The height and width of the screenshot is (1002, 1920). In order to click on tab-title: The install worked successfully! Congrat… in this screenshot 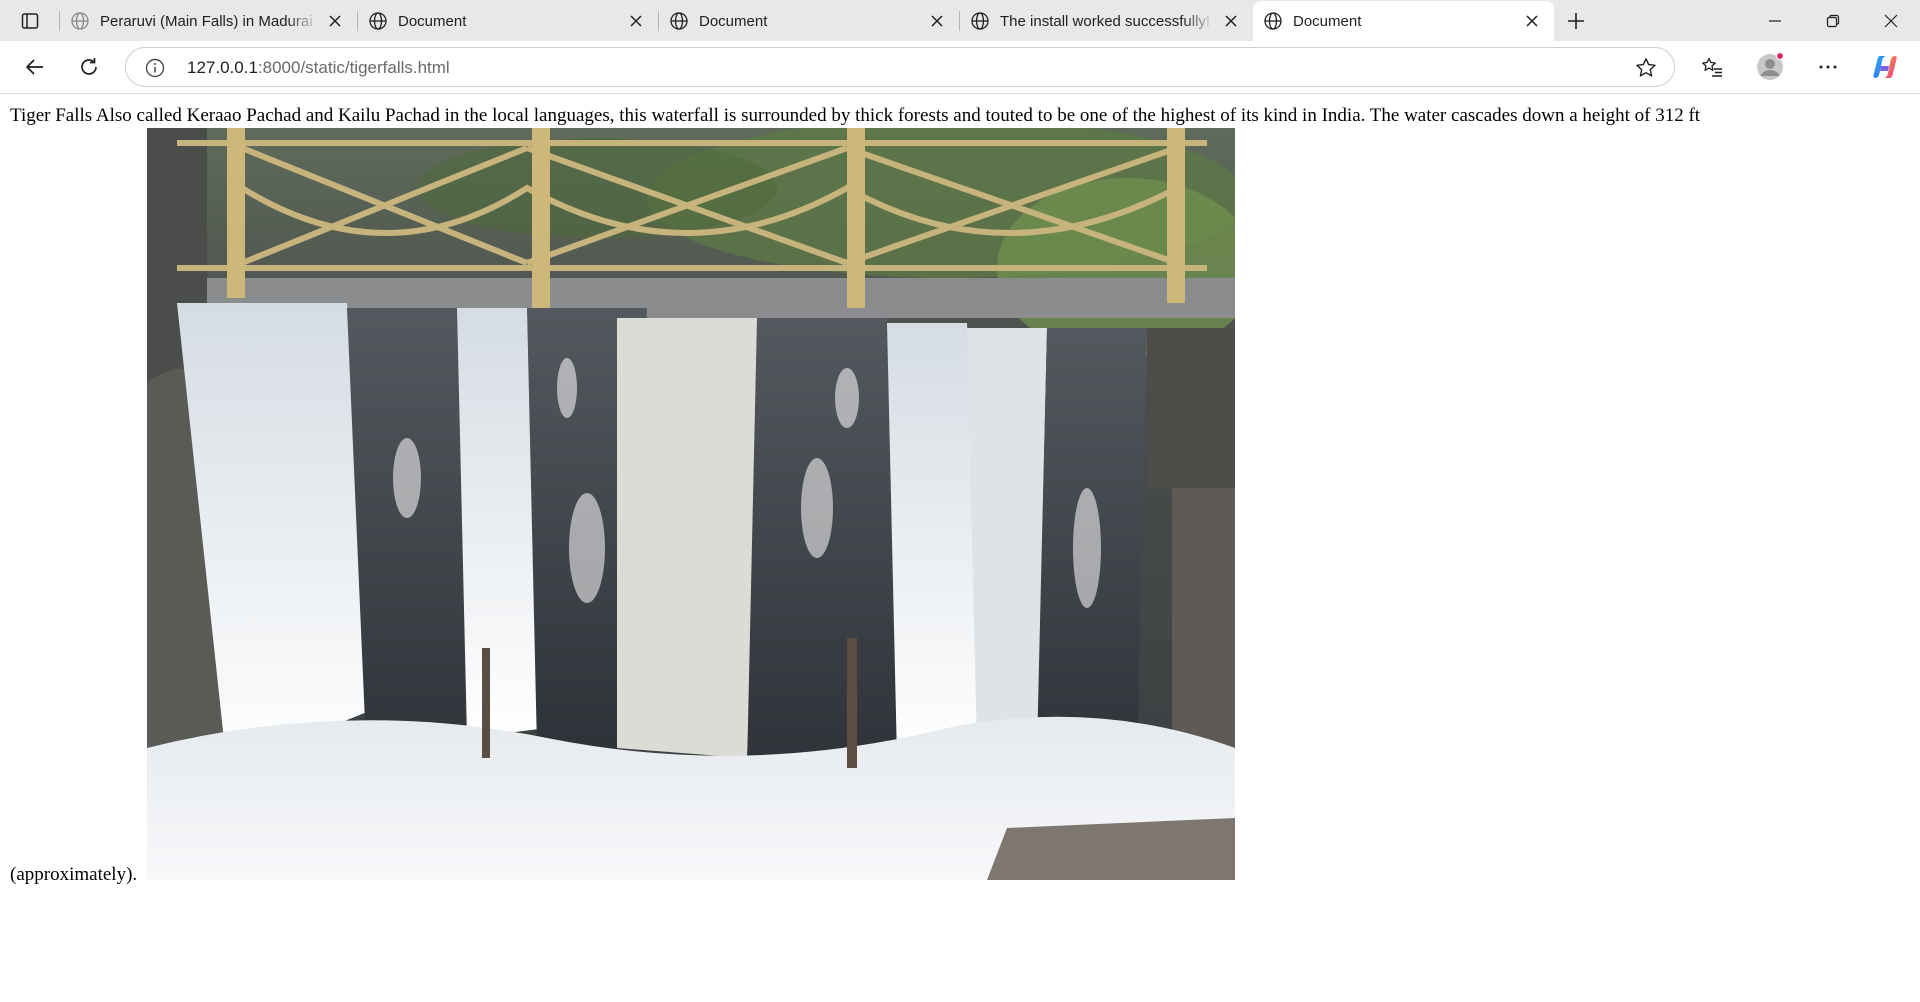, I will do `click(1107, 21)`.